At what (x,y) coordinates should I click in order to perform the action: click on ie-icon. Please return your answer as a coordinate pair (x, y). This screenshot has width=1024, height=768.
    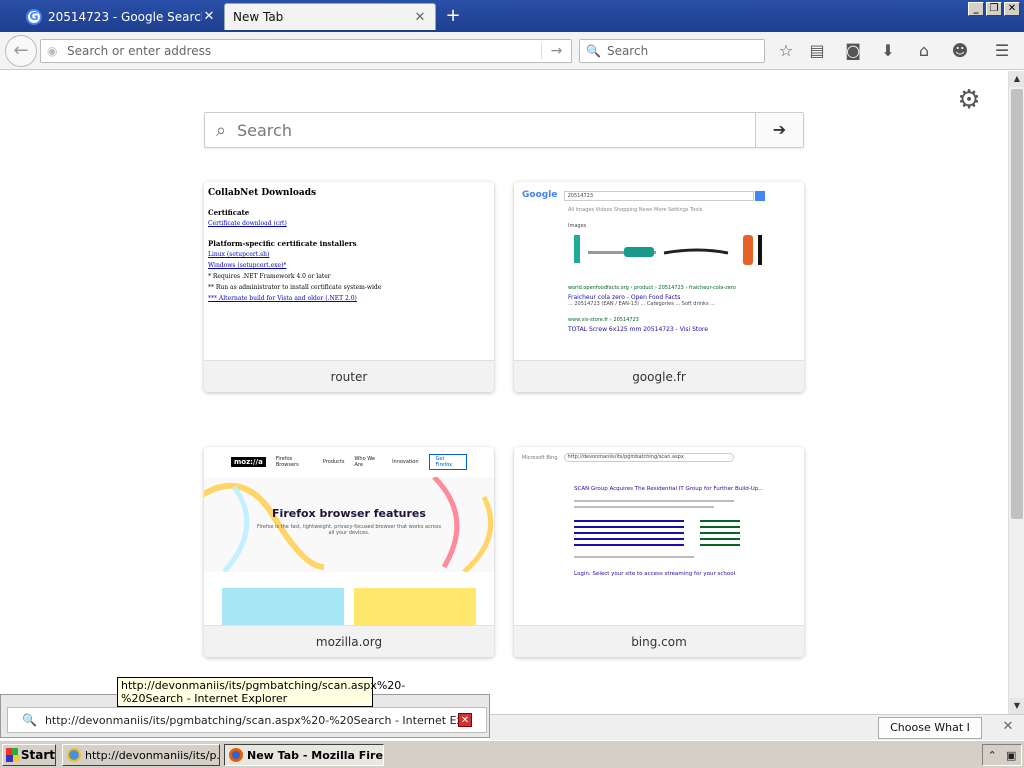
    Looking at the image, I should click on (74, 755).